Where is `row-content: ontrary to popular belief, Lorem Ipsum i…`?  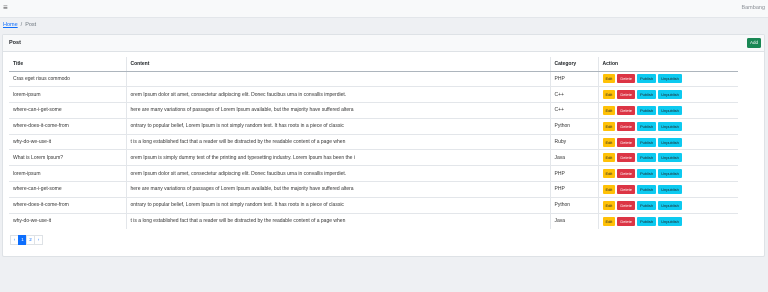 row-content: ontrary to popular belief, Lorem Ipsum i… is located at coordinates (338, 126).